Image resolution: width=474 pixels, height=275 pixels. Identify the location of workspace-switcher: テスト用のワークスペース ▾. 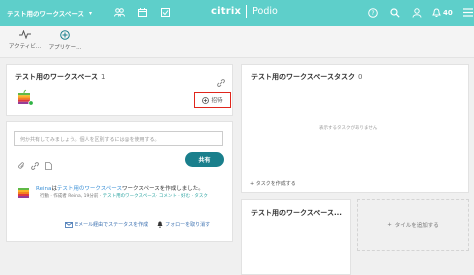
(50, 13).